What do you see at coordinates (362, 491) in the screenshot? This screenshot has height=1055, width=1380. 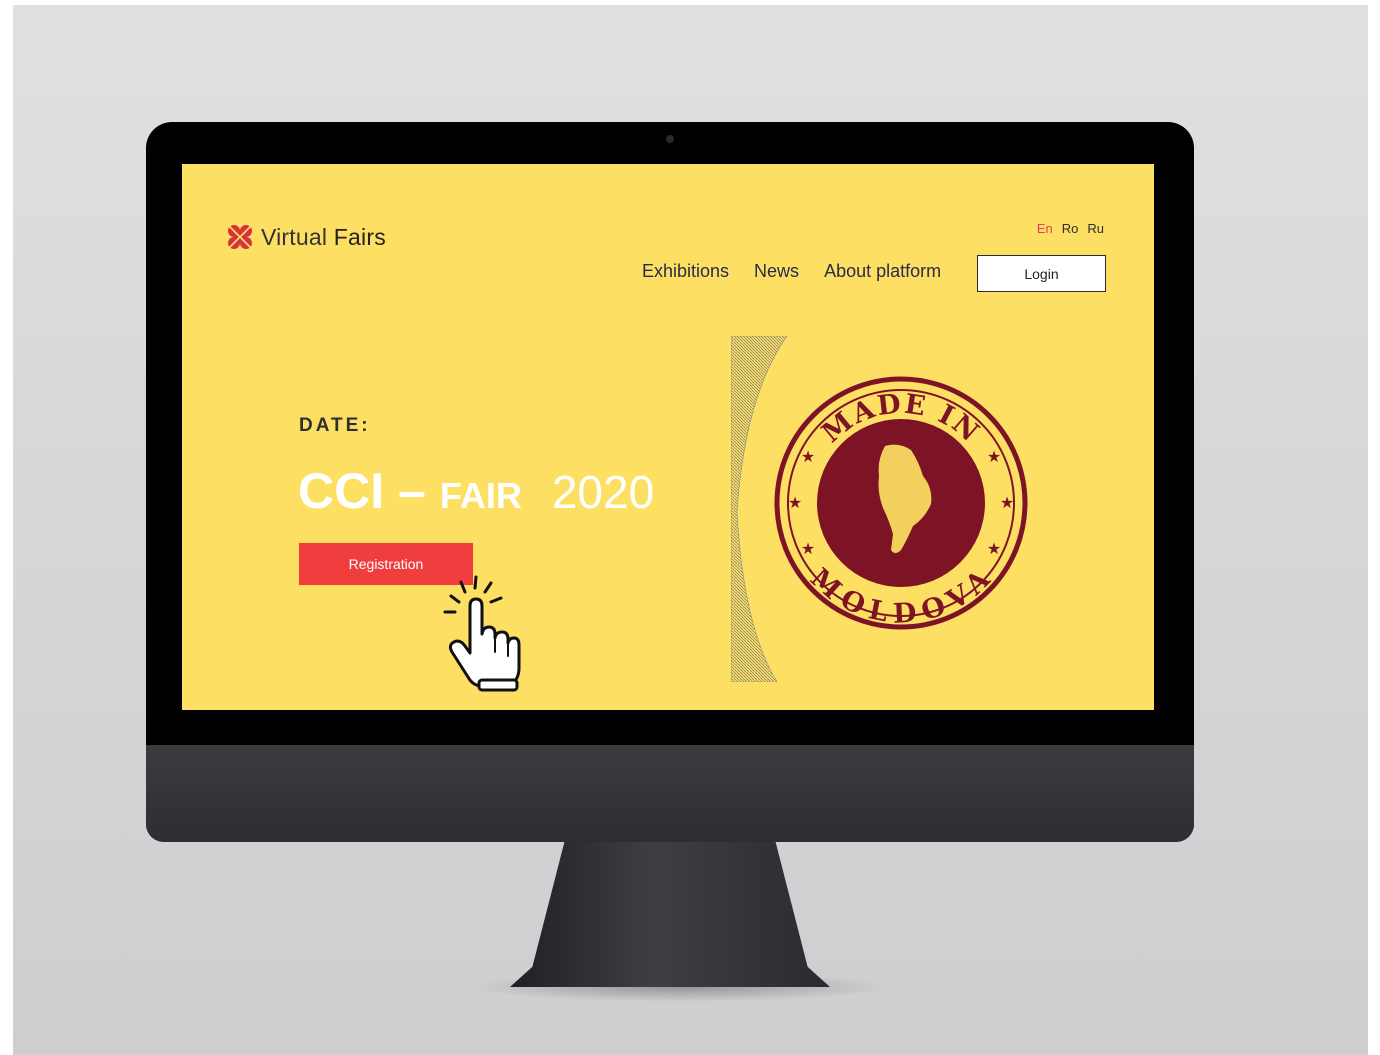 I see `hero-title-cci: CCI –` at bounding box center [362, 491].